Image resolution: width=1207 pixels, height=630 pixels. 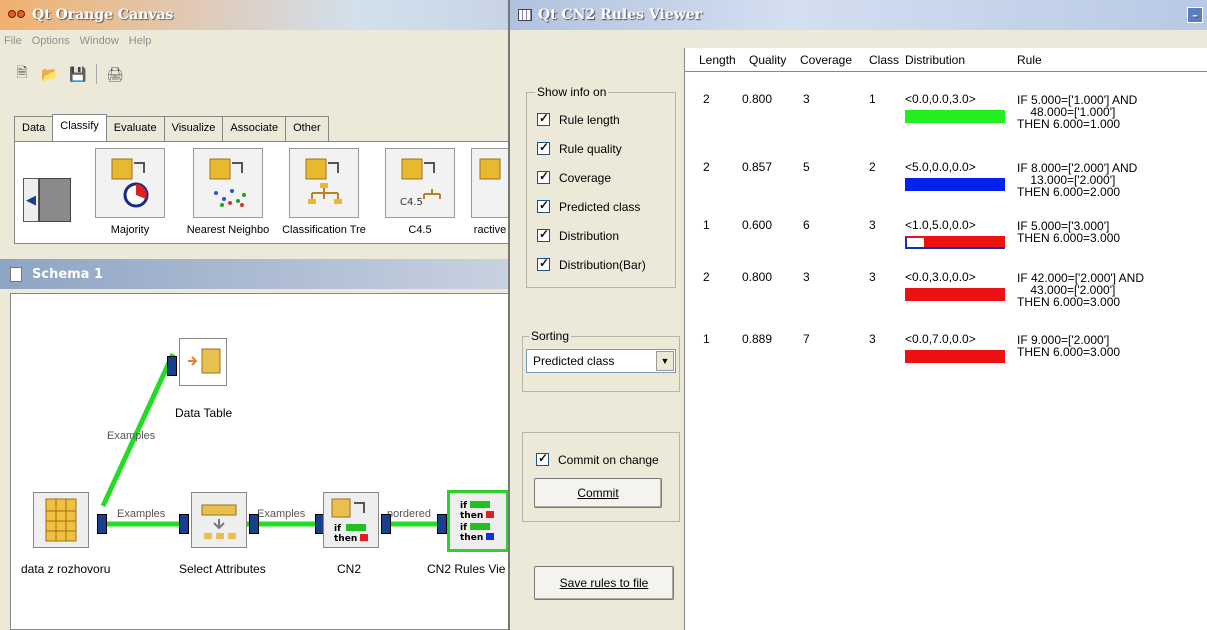 I want to click on sorting-value: Predicted class, so click(x=574, y=361).